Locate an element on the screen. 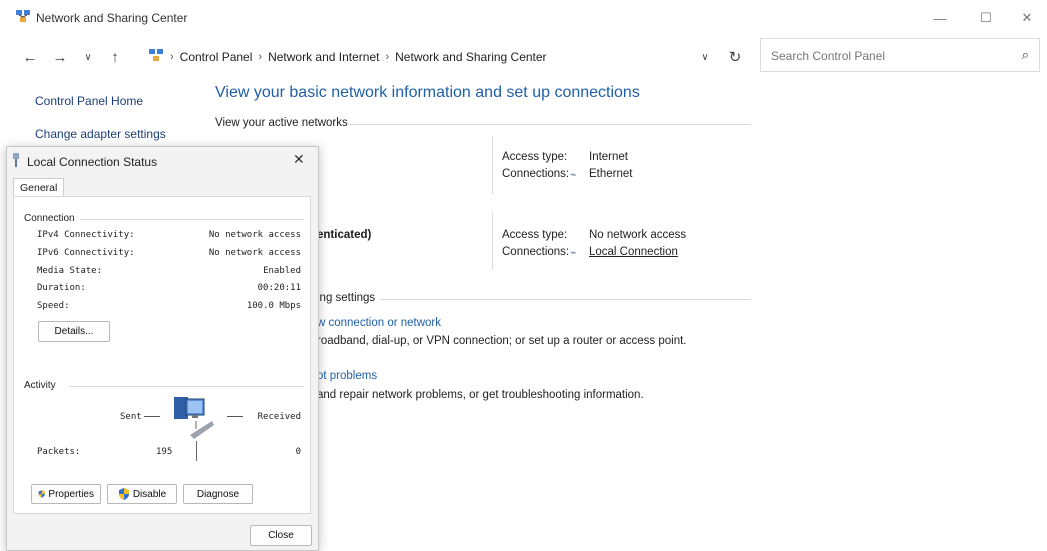  troubleshoot-link: ot problems is located at coordinates (347, 376).